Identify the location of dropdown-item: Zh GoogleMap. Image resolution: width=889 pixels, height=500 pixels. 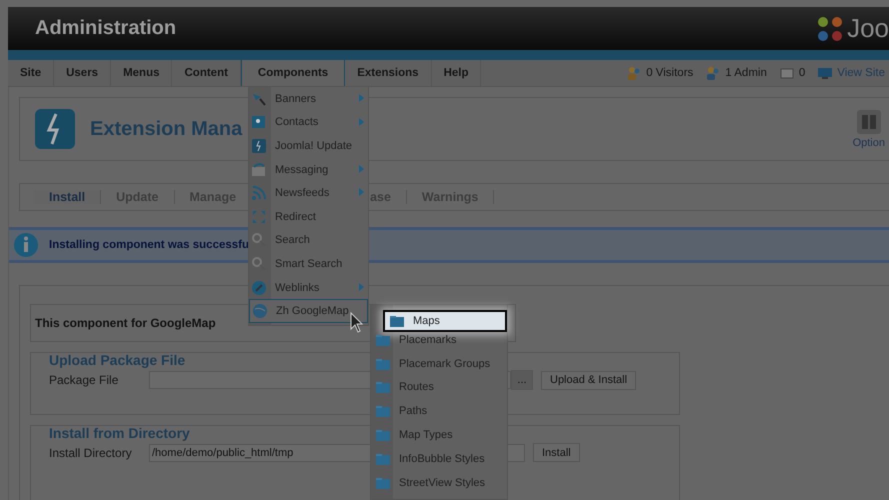
(308, 311).